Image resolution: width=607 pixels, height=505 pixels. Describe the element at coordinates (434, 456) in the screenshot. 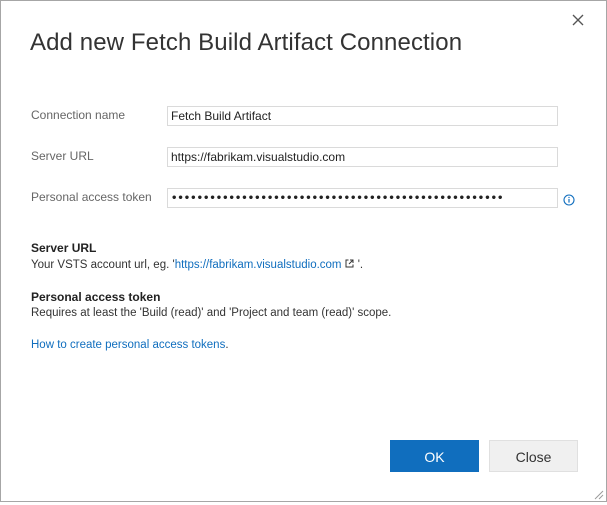

I see `ok-button: OK` at that location.